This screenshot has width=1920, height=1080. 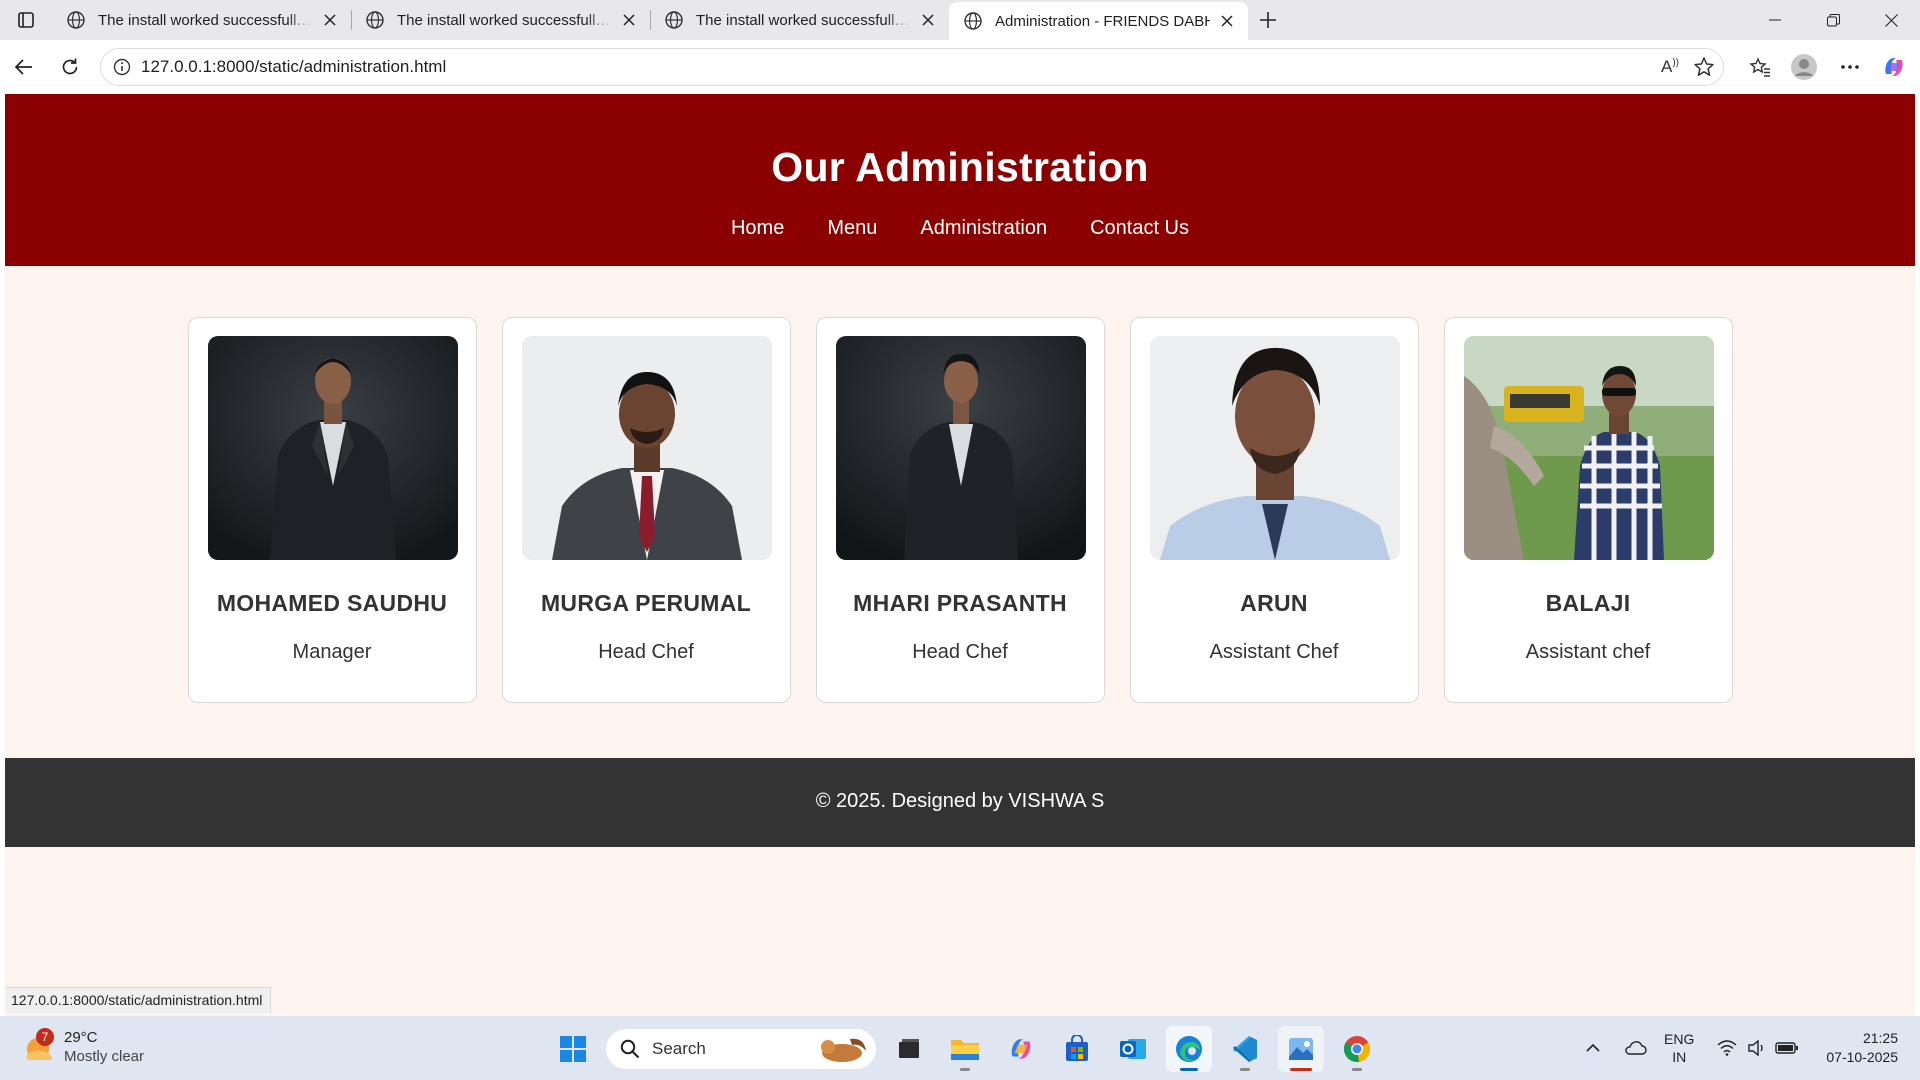 What do you see at coordinates (104, 1056) in the screenshot?
I see `weather-desc: Mostly clear` at bounding box center [104, 1056].